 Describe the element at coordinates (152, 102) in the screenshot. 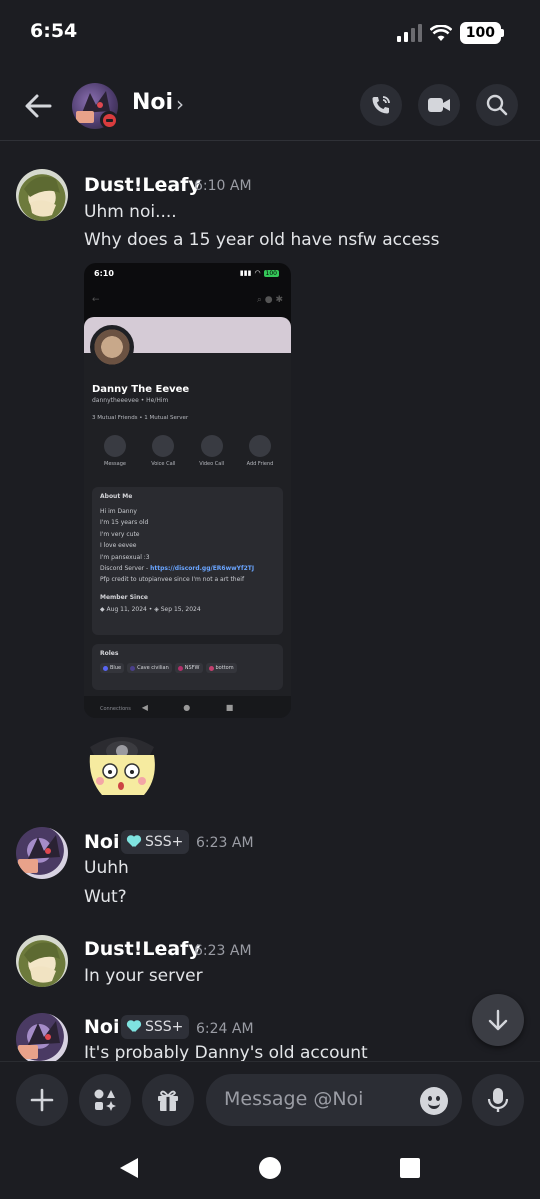

I see `channel-title: Noi` at that location.